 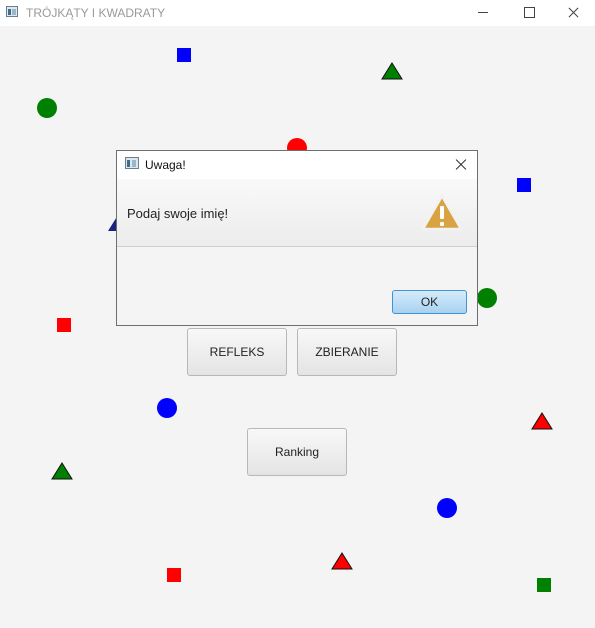 What do you see at coordinates (178, 213) in the screenshot?
I see `dialog-message: Podaj swoje imię!` at bounding box center [178, 213].